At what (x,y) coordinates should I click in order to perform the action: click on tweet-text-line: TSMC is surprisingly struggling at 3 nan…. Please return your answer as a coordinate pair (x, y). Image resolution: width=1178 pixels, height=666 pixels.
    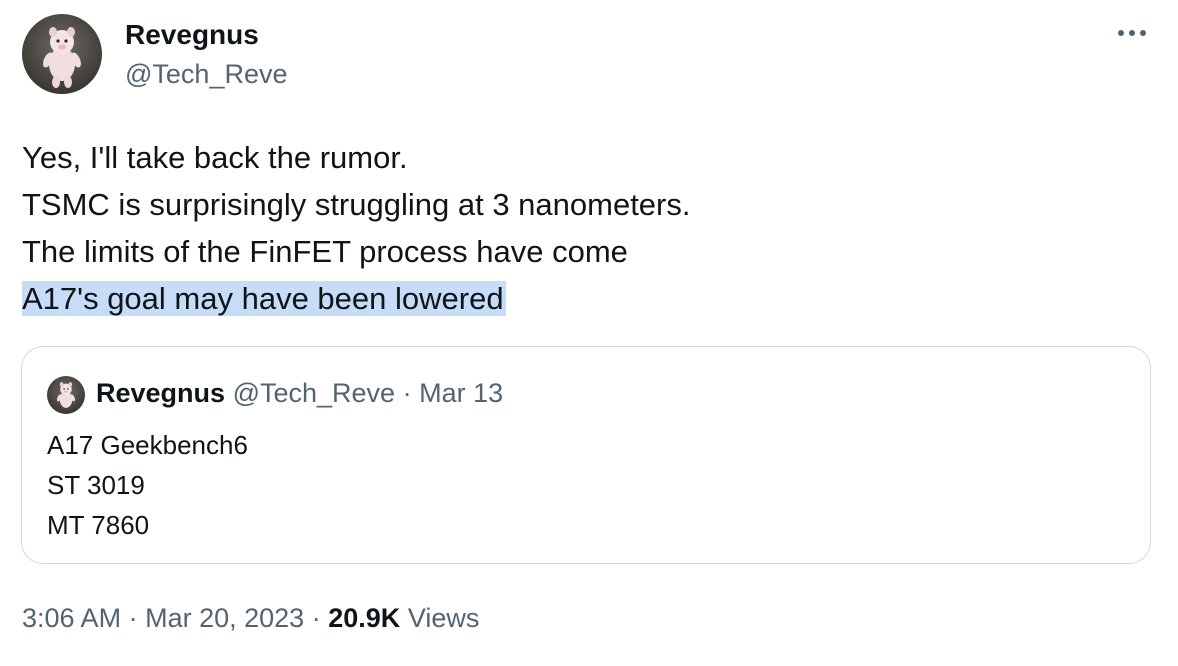
    Looking at the image, I should click on (356, 204).